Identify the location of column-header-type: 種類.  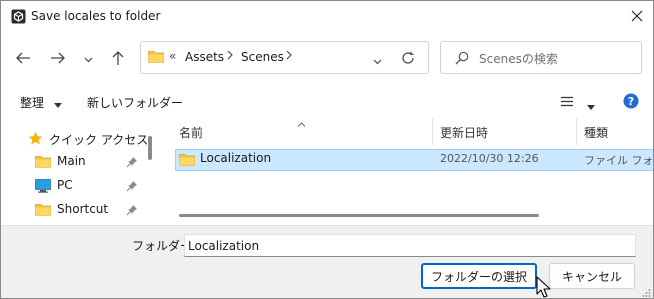
(596, 132).